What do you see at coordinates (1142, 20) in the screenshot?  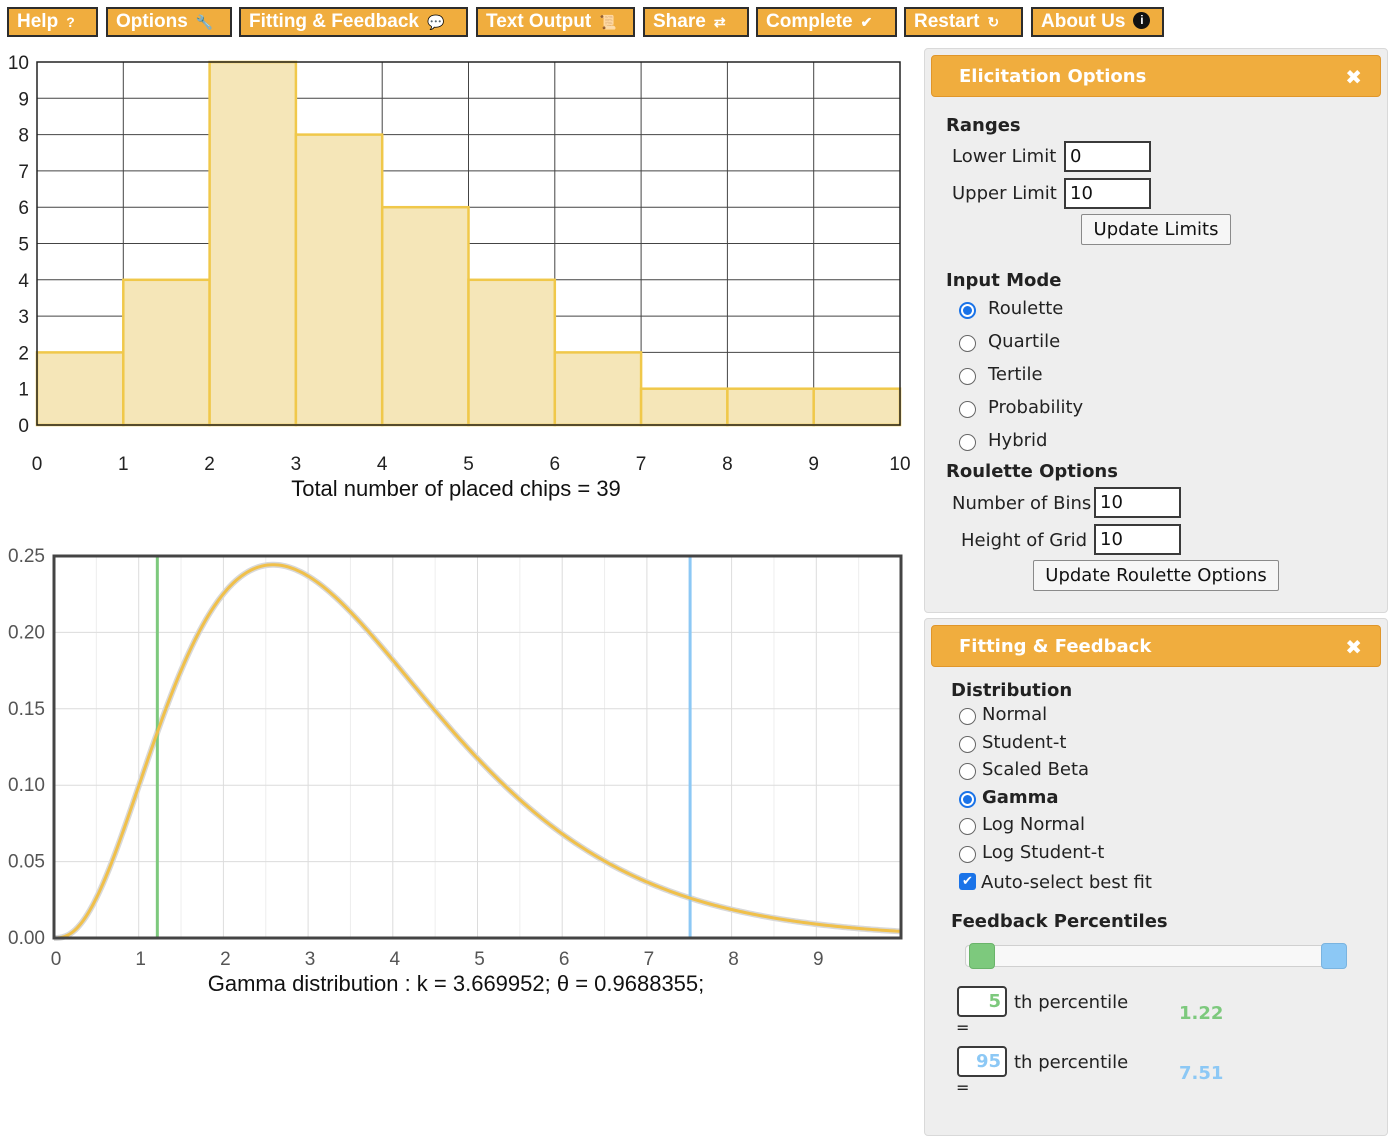 I see `info-icon: i` at bounding box center [1142, 20].